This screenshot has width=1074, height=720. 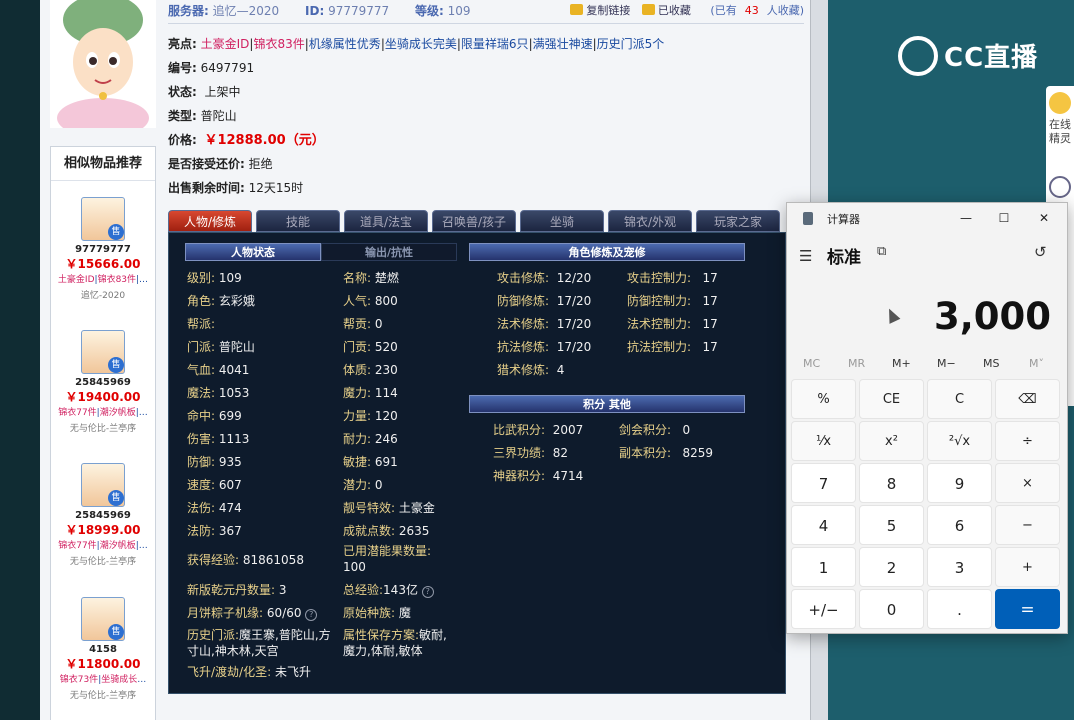 I want to click on subtab-output: 输出/抗性, so click(x=389, y=252).